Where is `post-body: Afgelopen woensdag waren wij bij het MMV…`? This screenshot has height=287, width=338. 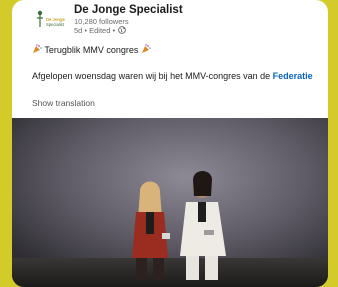
post-body: Afgelopen woensdag waren wij bij het MMV… is located at coordinates (172, 76).